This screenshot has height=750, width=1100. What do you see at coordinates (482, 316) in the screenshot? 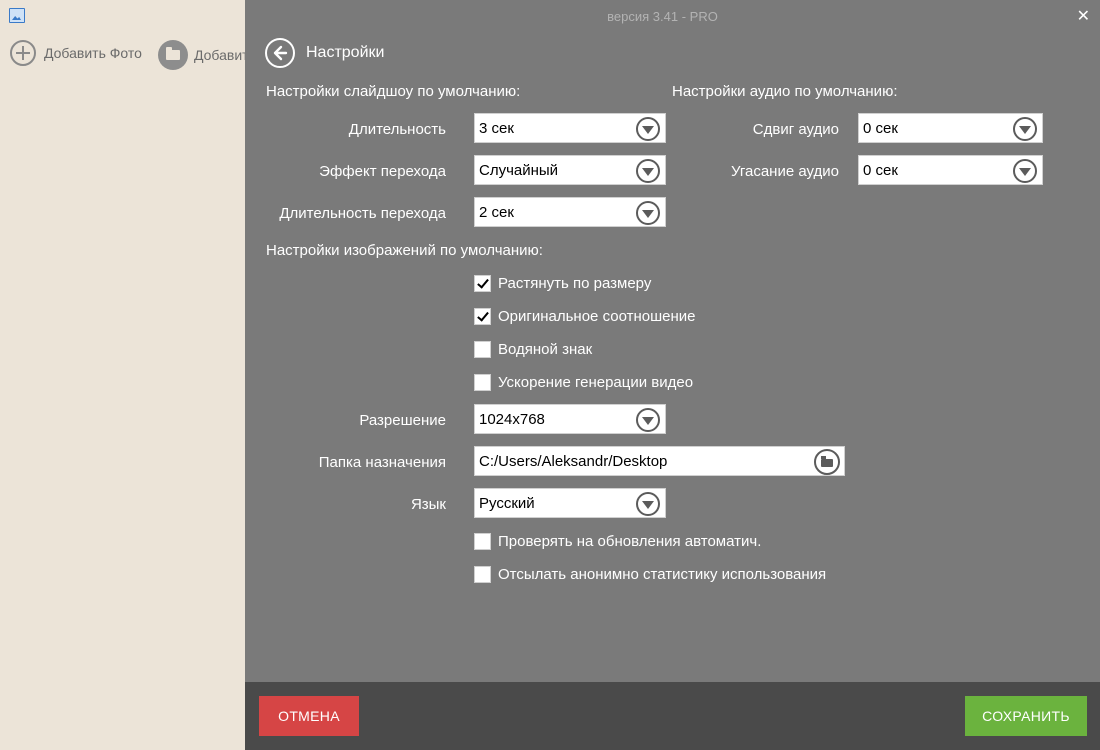
I see `original-ratio-checkbox` at bounding box center [482, 316].